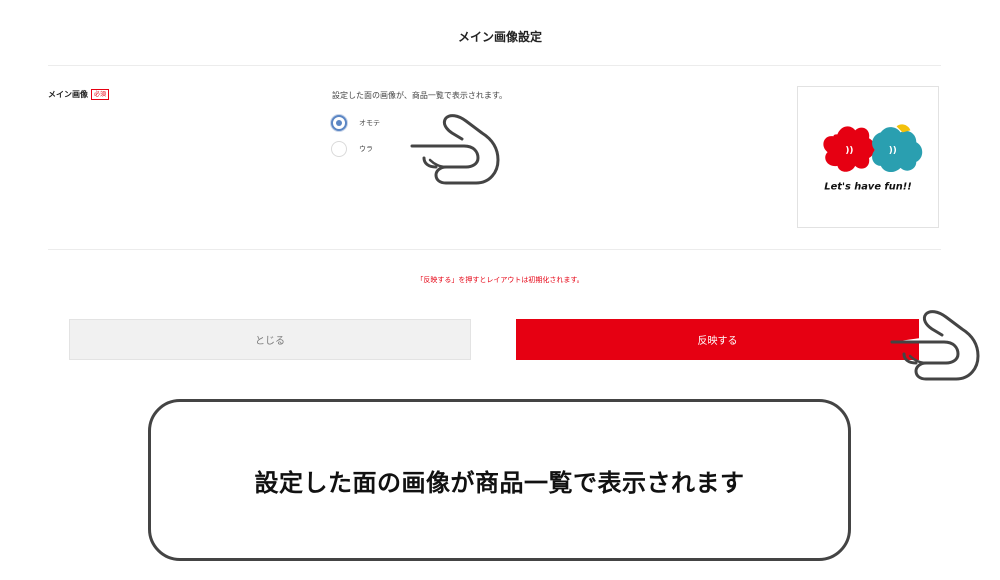 The height and width of the screenshot is (580, 1000). I want to click on apply-button: 反映する, so click(717, 339).